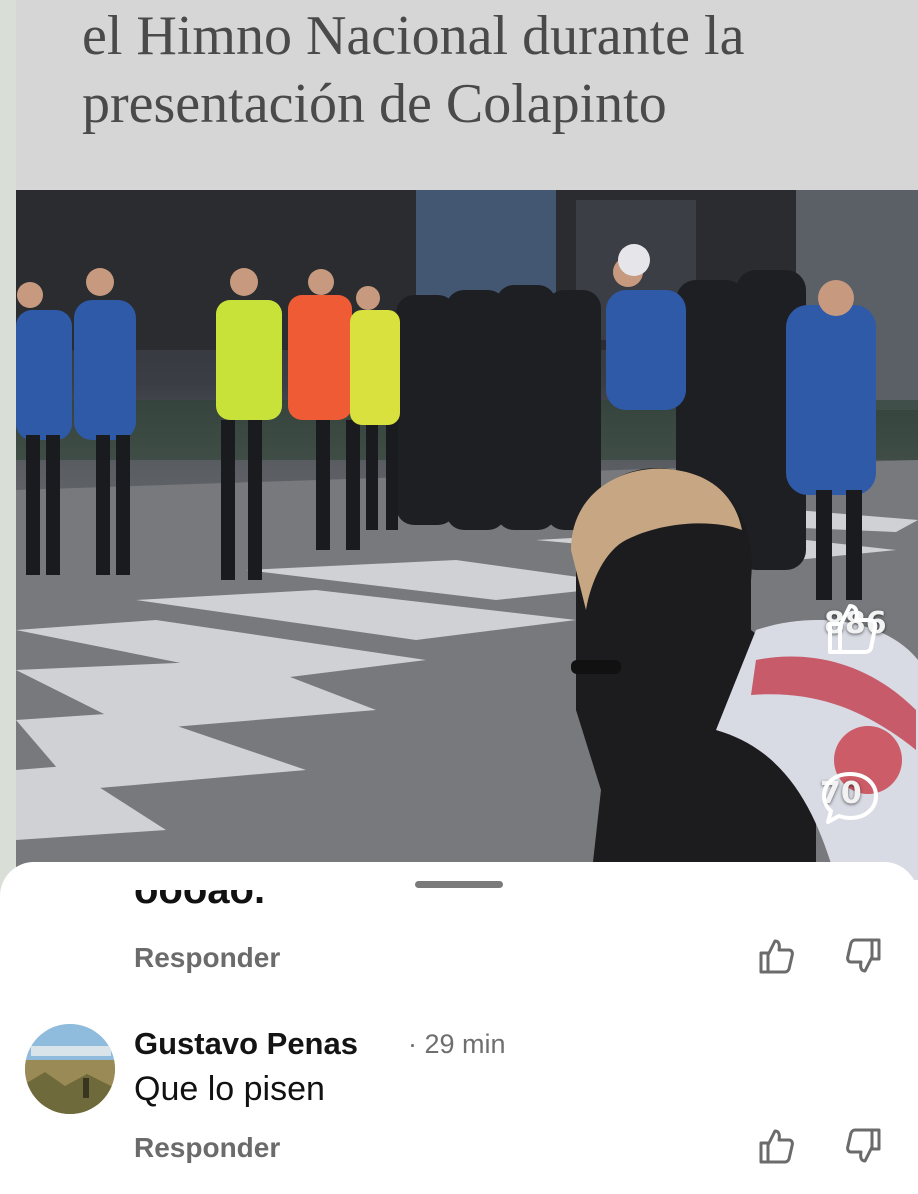 The height and width of the screenshot is (1194, 918). I want to click on edge-strip, so click(8, 450).